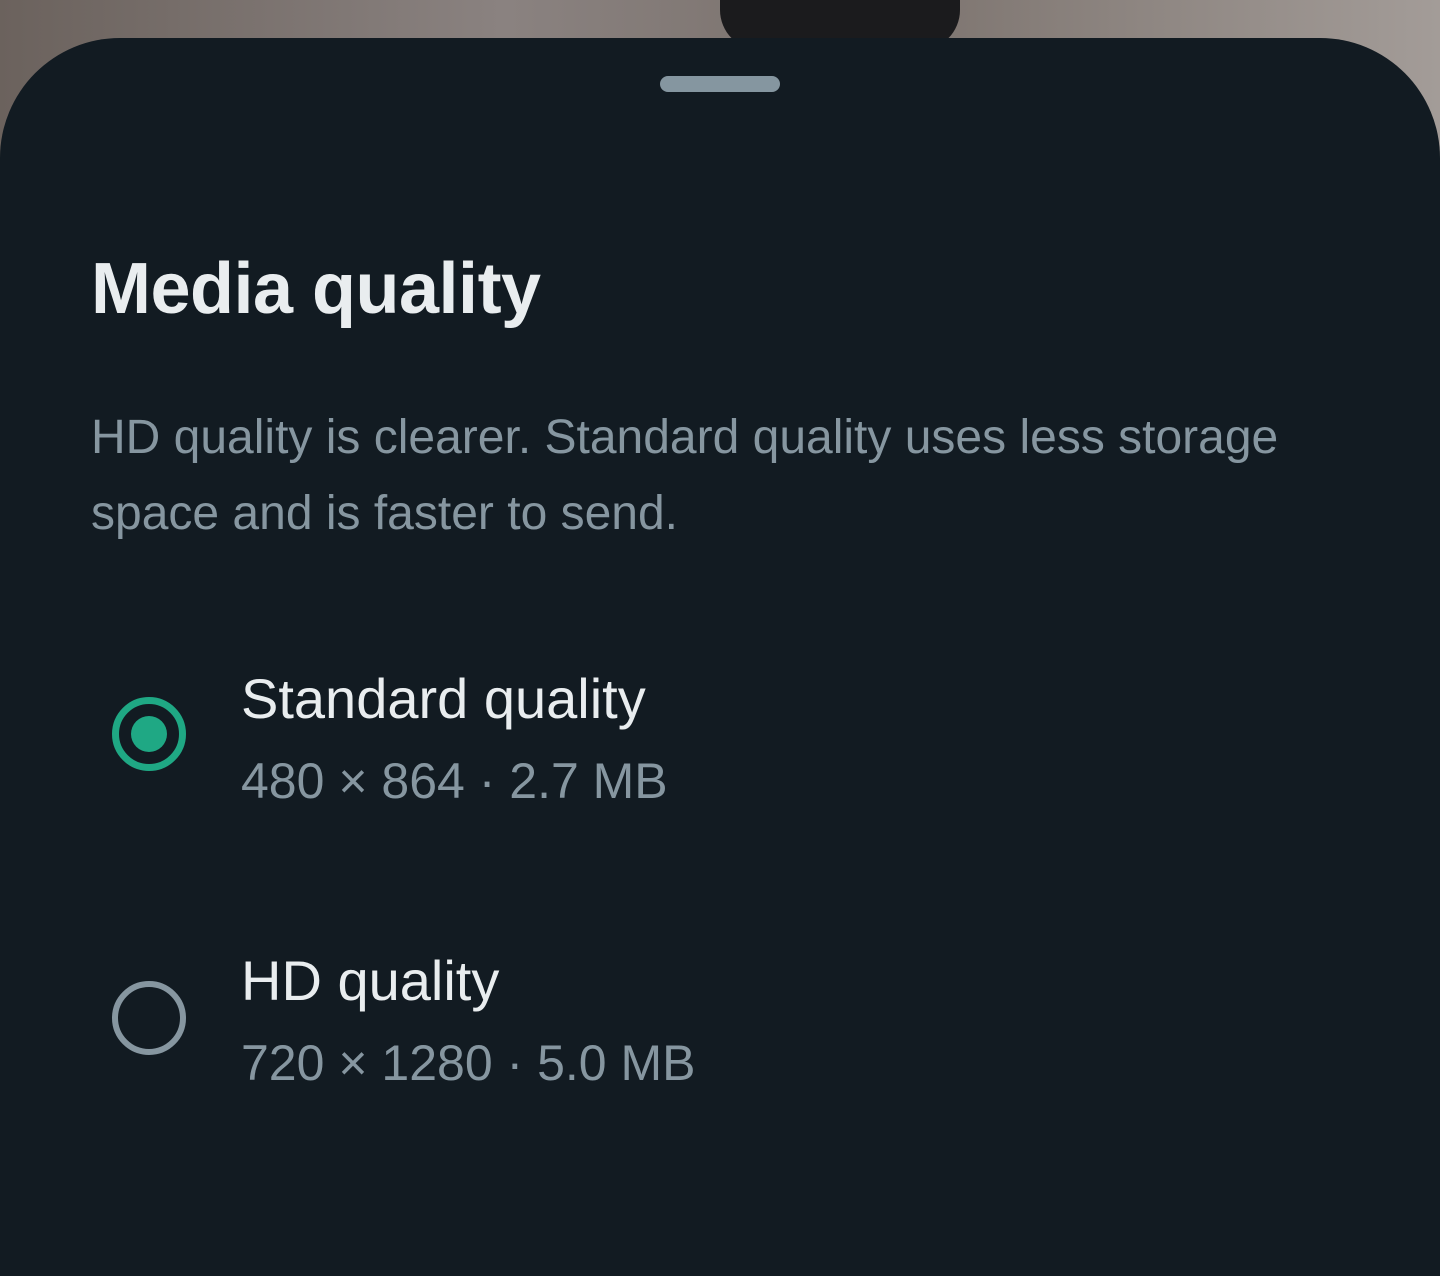 This screenshot has height=1276, width=1440. I want to click on radio-unselected-icon, so click(149, 1018).